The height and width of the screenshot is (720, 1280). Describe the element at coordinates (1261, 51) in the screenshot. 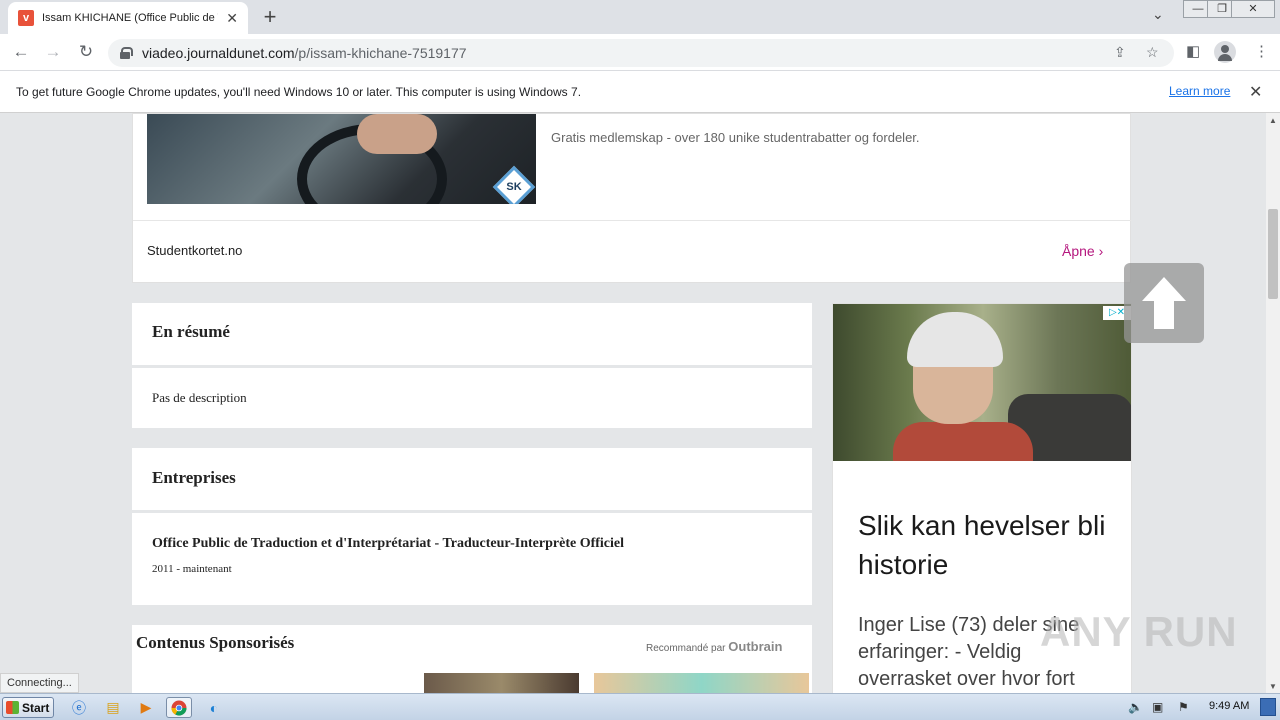

I see `menu-kebab-icon: ⋮` at that location.